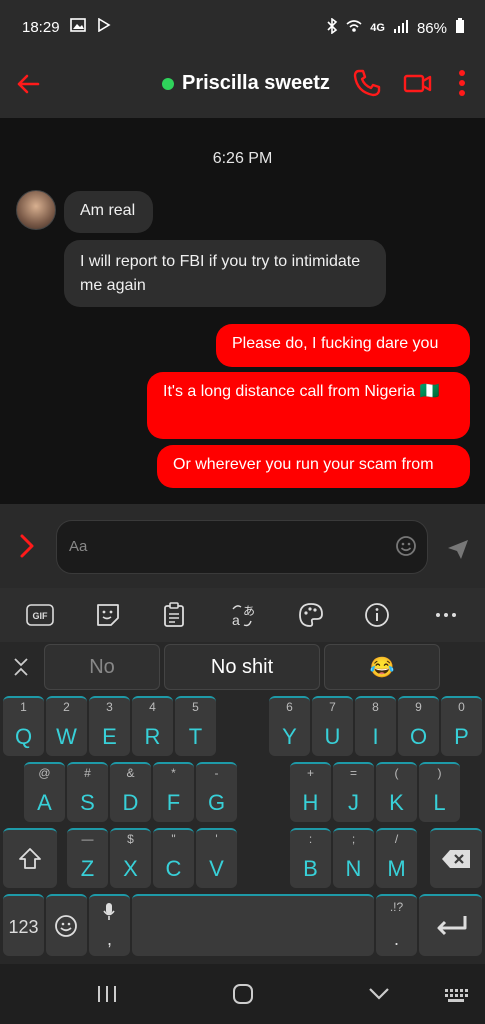 The width and height of the screenshot is (485, 1024). I want to click on key-m: / M, so click(396, 858).